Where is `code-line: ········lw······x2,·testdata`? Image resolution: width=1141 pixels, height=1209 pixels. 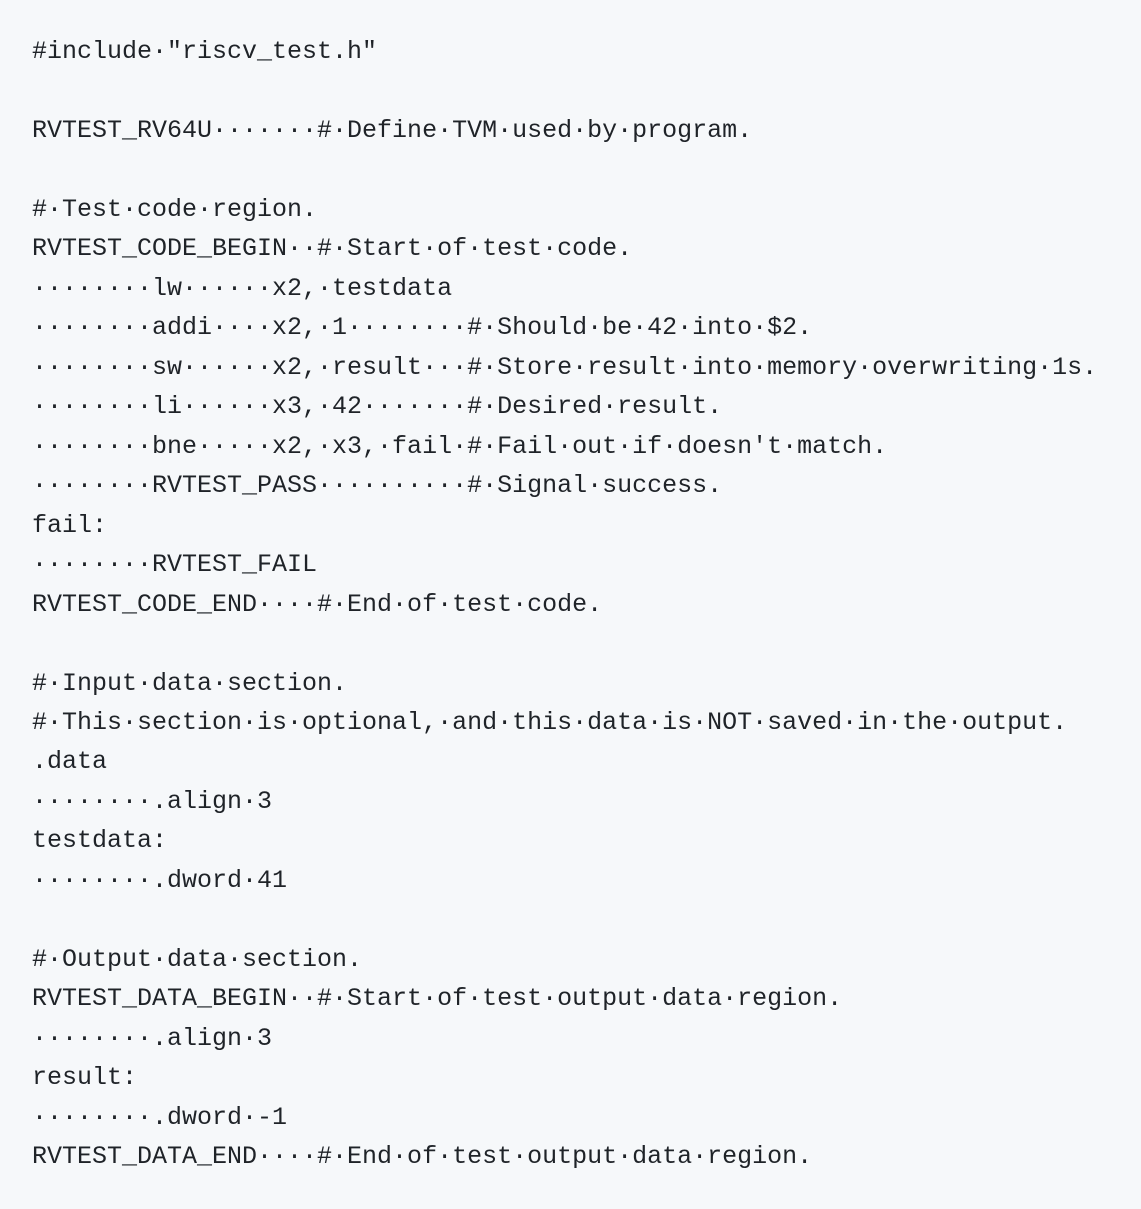 code-line: ········lw······x2,·testdata is located at coordinates (242, 288).